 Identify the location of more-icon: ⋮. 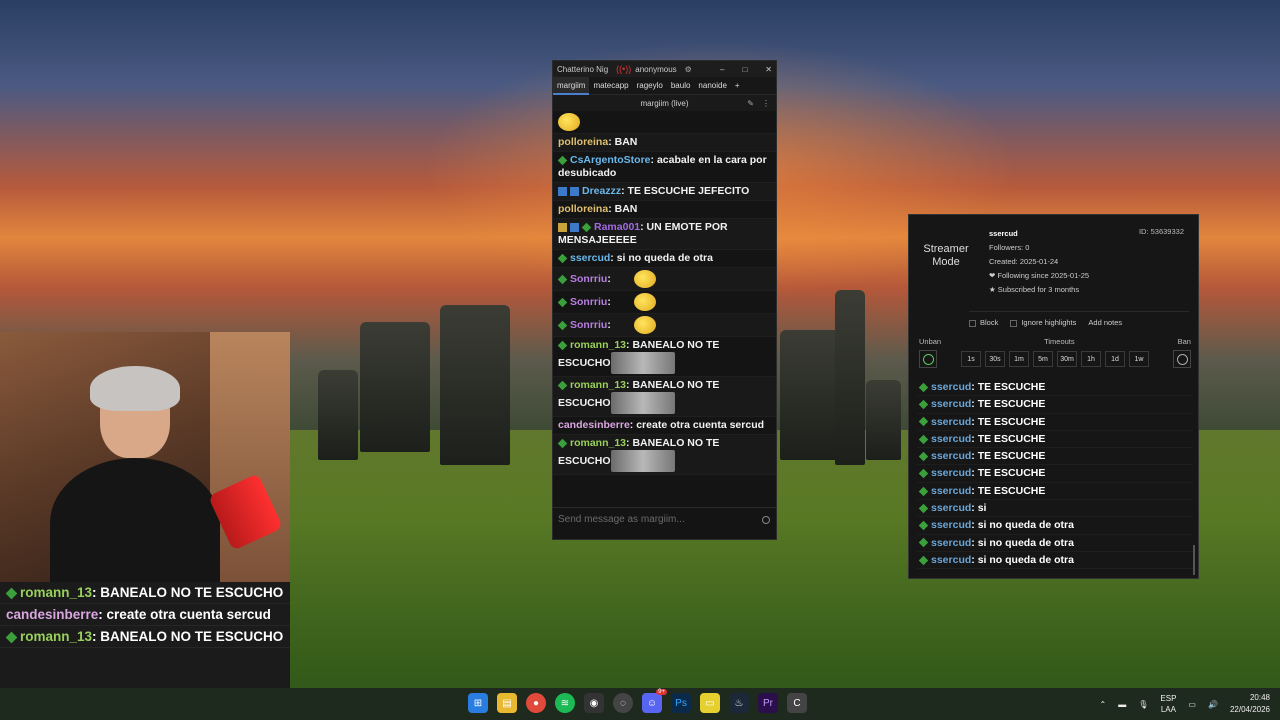
(766, 103).